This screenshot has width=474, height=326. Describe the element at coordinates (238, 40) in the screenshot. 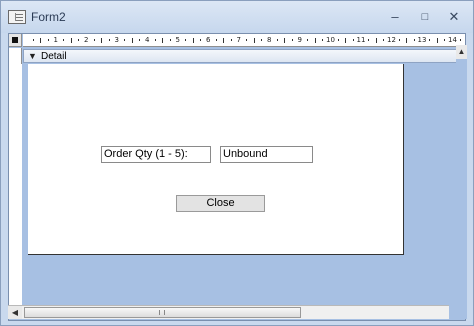

I see `ruler-number: 7` at that location.